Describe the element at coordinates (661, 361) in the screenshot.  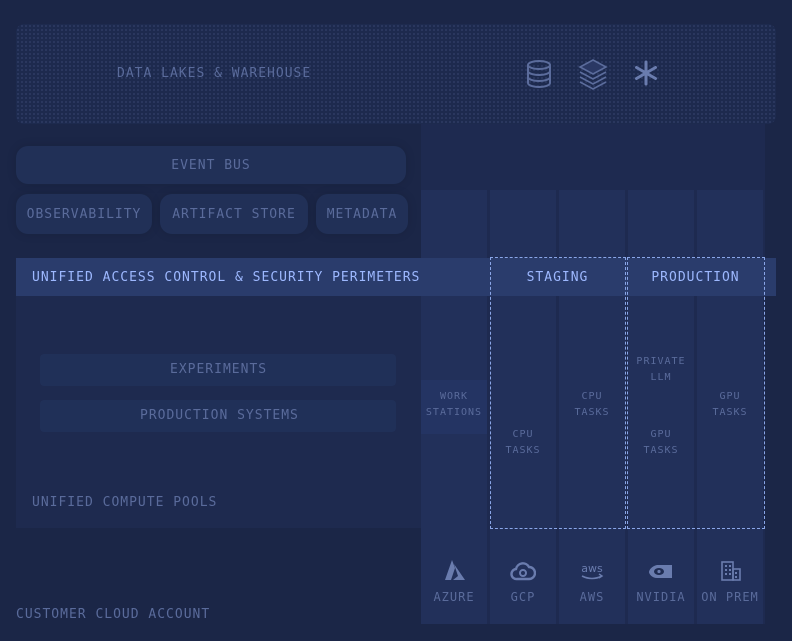
I see `nvidia-llm-line1: PRIVATE` at that location.